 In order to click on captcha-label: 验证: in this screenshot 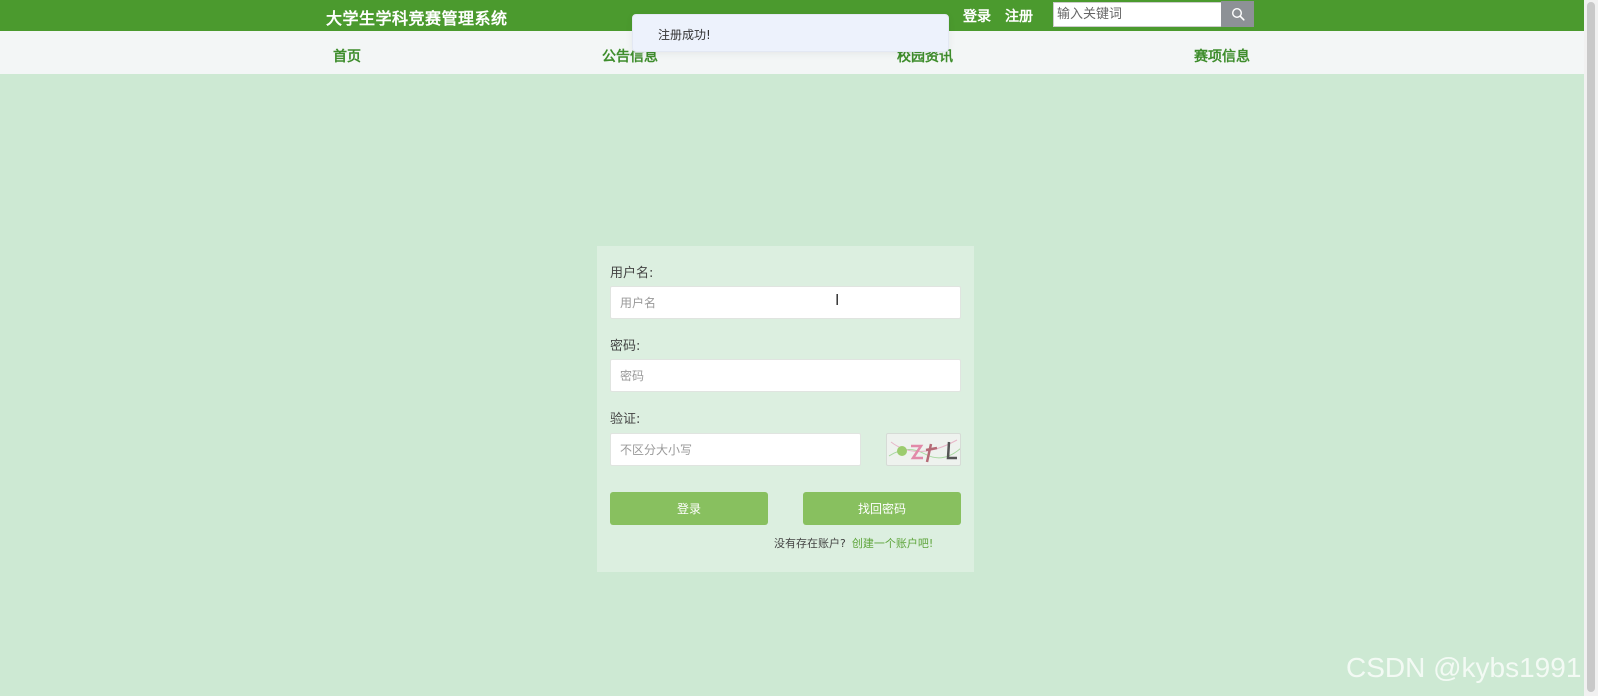, I will do `click(625, 419)`.